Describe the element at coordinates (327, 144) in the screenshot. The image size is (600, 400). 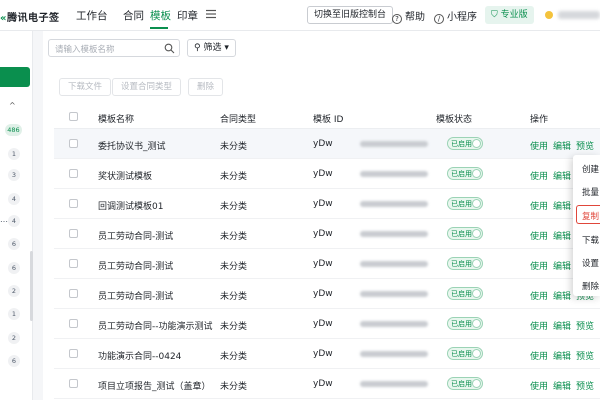
I see `table-row: 委托协议书_测试 未分类 yDw 已启用 使用 编辑 预览` at that location.